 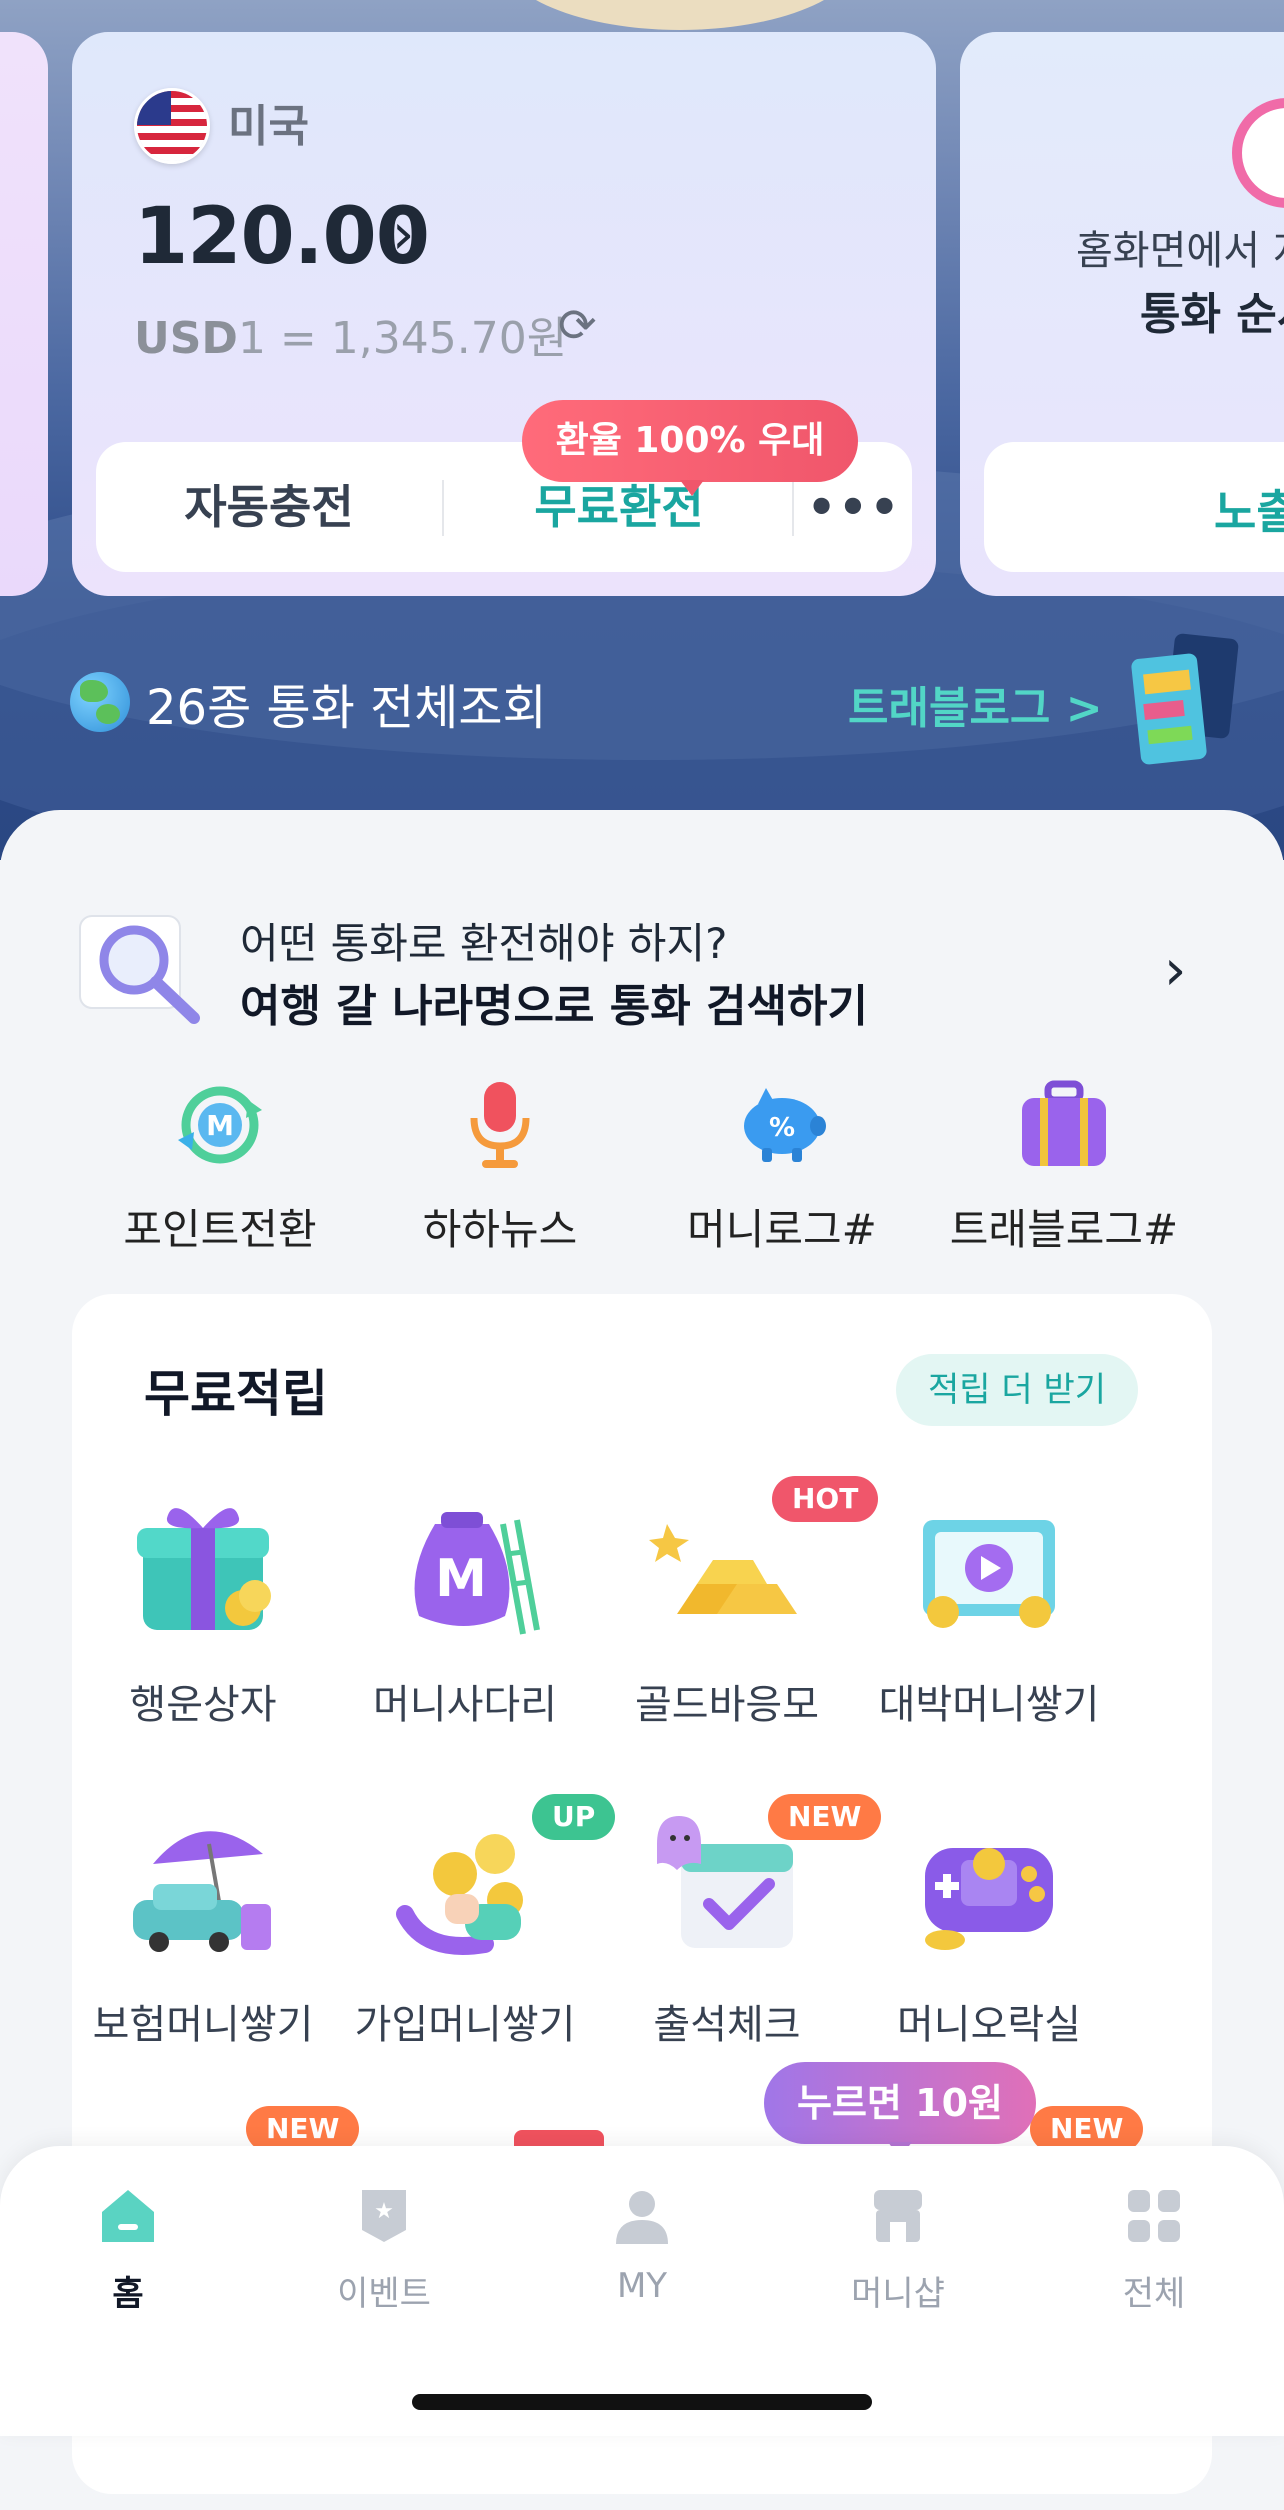 I want to click on brand-logo-icon, so click(x=1258, y=153).